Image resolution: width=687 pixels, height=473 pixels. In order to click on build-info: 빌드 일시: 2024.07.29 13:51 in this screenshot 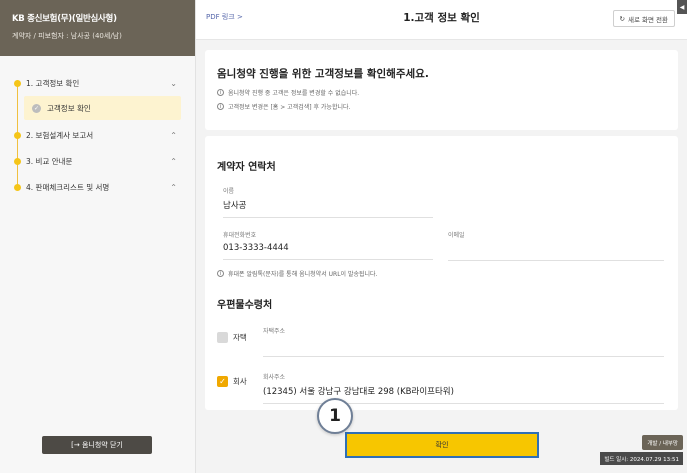, I will do `click(641, 458)`.